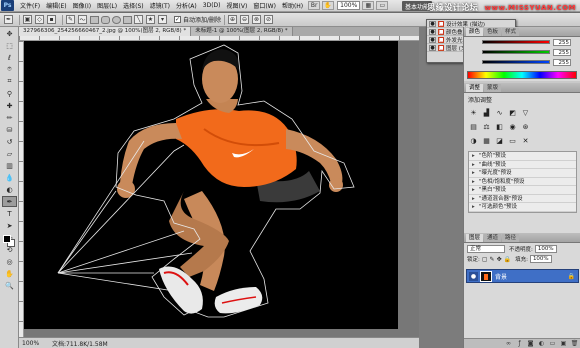 This screenshot has height=348, width=580. Describe the element at coordinates (269, 19) in the screenshot. I see `exclude-overlap-icon: ⊘` at that location.